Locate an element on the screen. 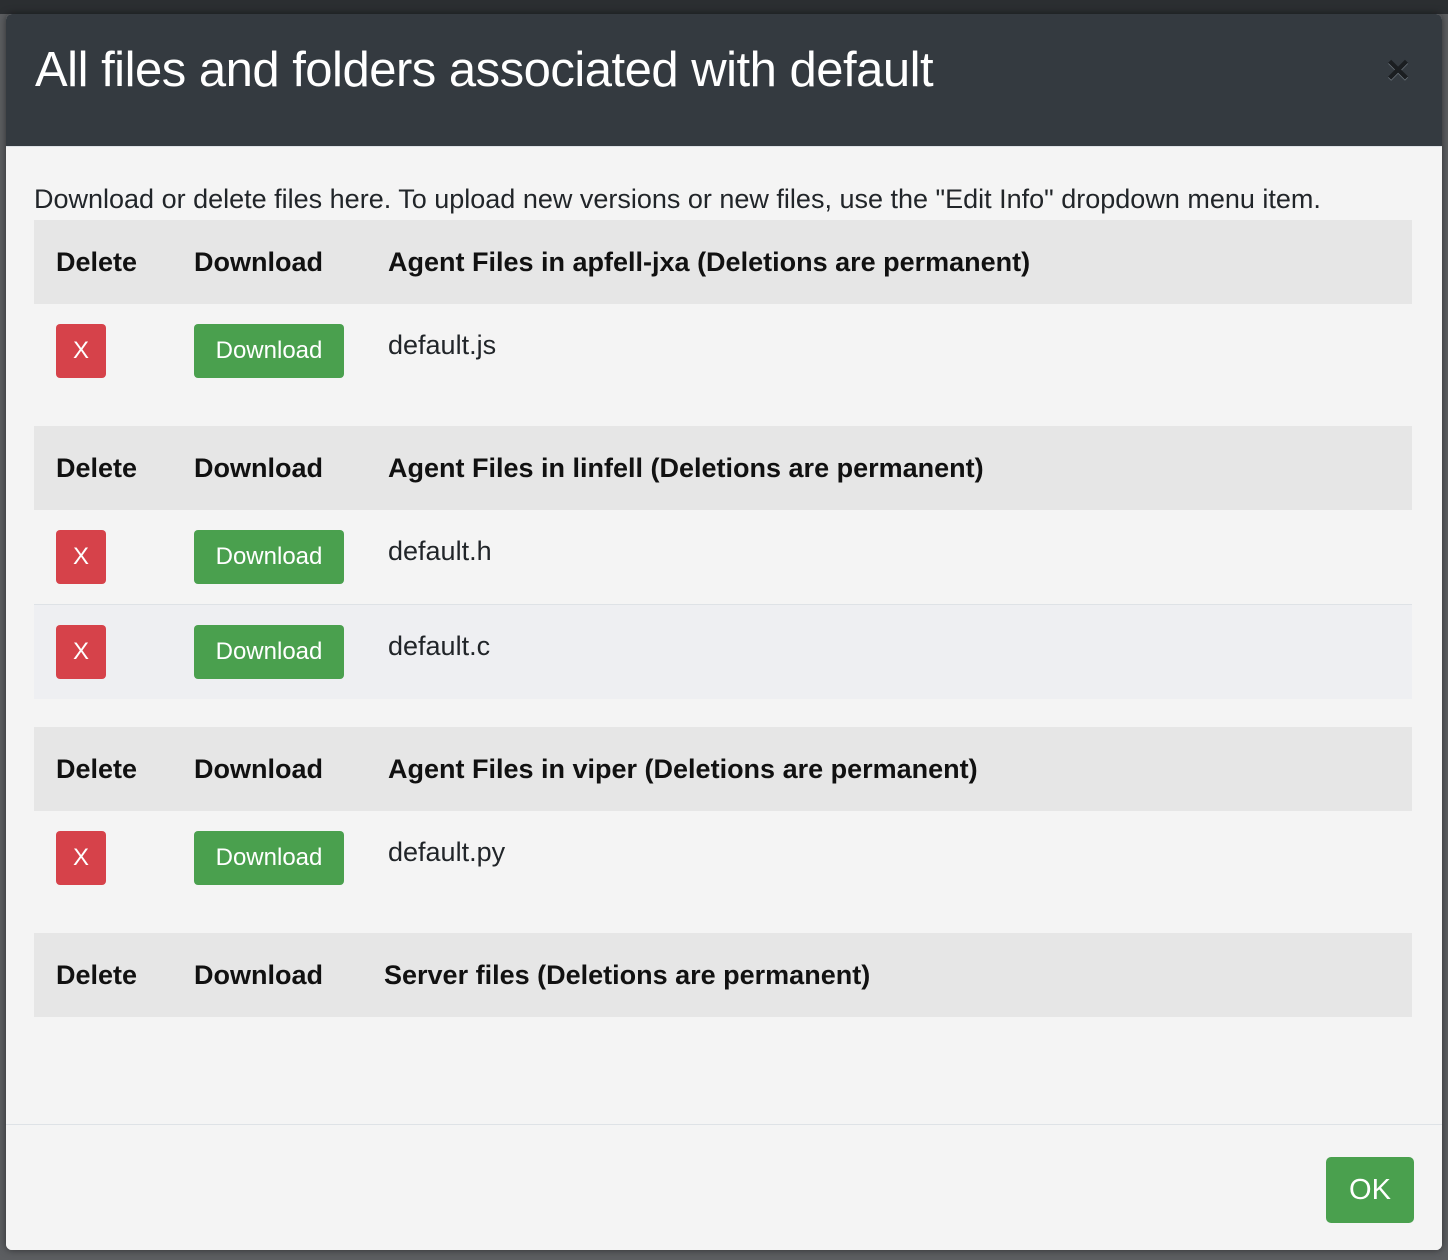 This screenshot has width=1448, height=1260. modal-footer: OK is located at coordinates (724, 1187).